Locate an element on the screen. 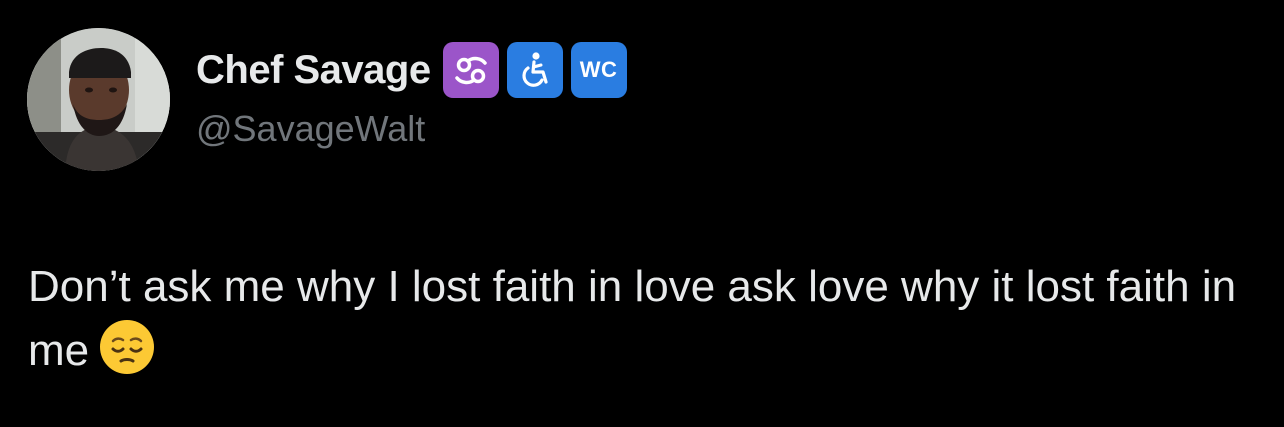  wheelchair-accessibility-icon is located at coordinates (534, 70).